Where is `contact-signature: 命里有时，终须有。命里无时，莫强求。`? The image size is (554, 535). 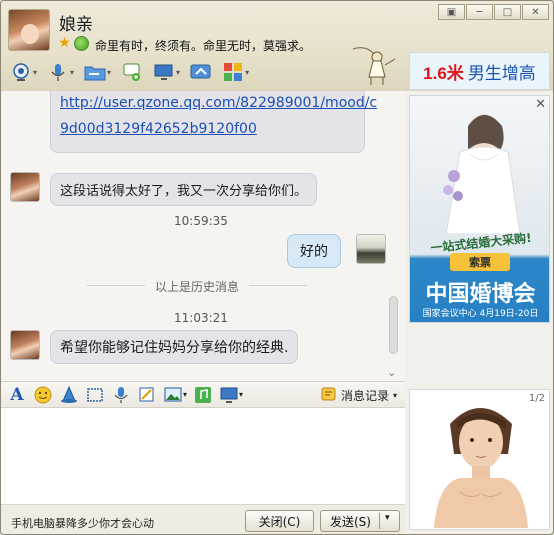
contact-signature: 命里有时，终须有。命里无时，莫强求。 is located at coordinates (203, 46).